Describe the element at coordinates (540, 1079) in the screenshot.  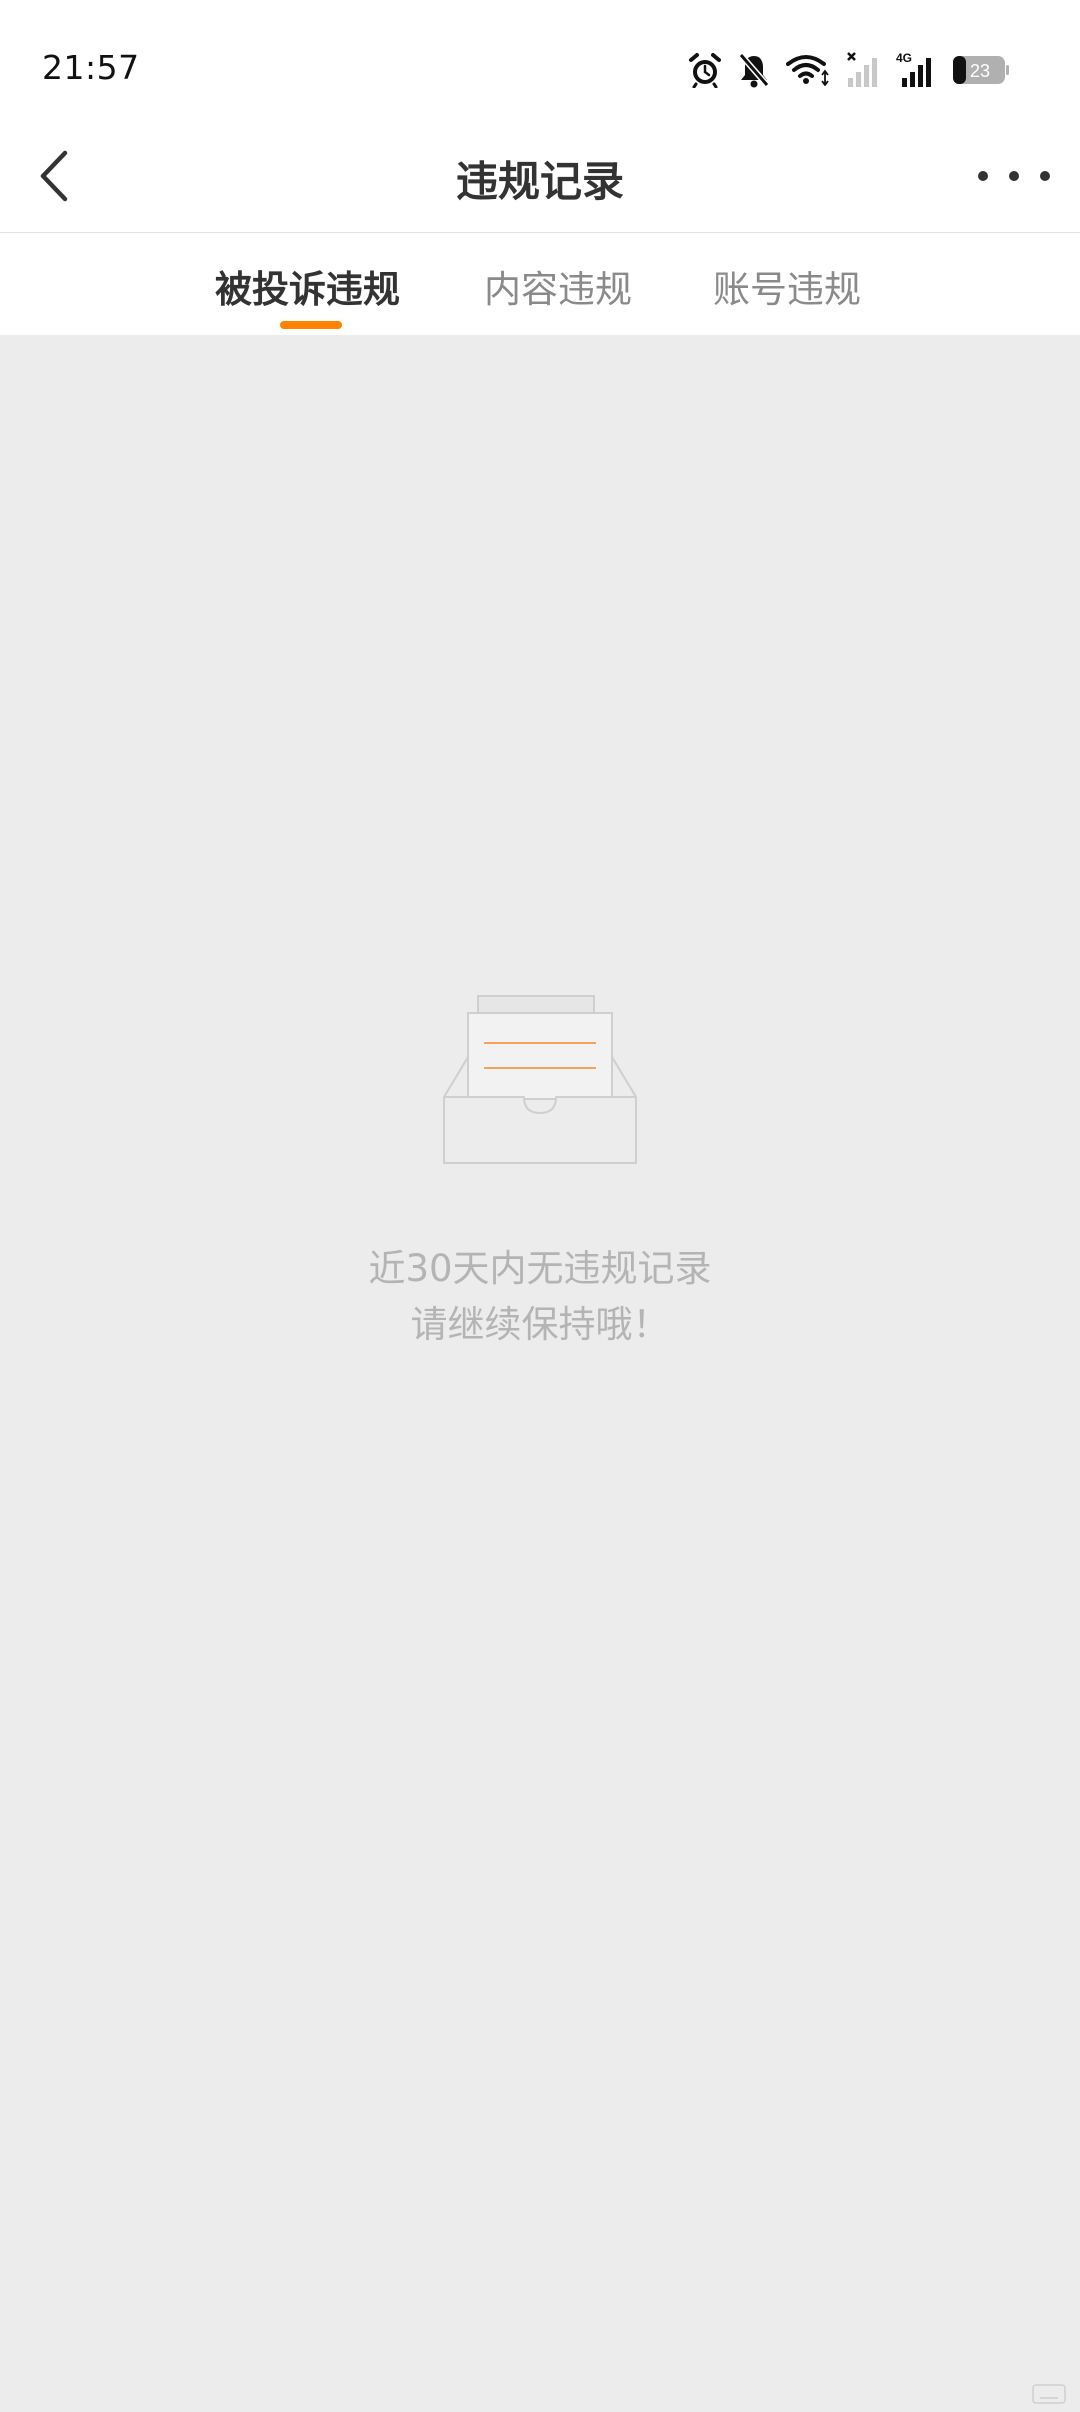
I see `empty-inbox-icon` at that location.